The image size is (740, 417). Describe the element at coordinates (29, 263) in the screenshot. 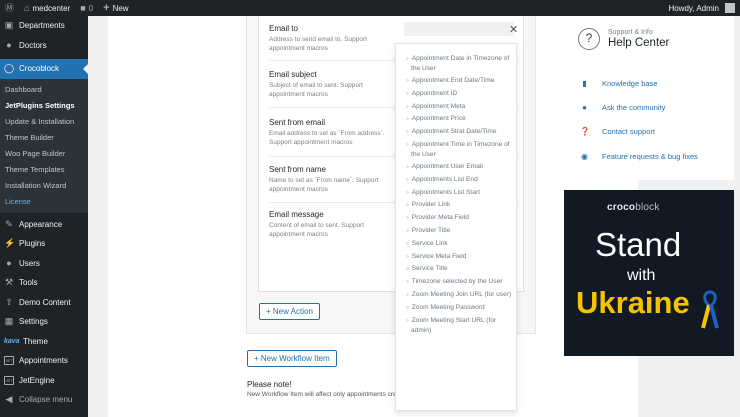

I see `sidebar-item-label: Users` at that location.